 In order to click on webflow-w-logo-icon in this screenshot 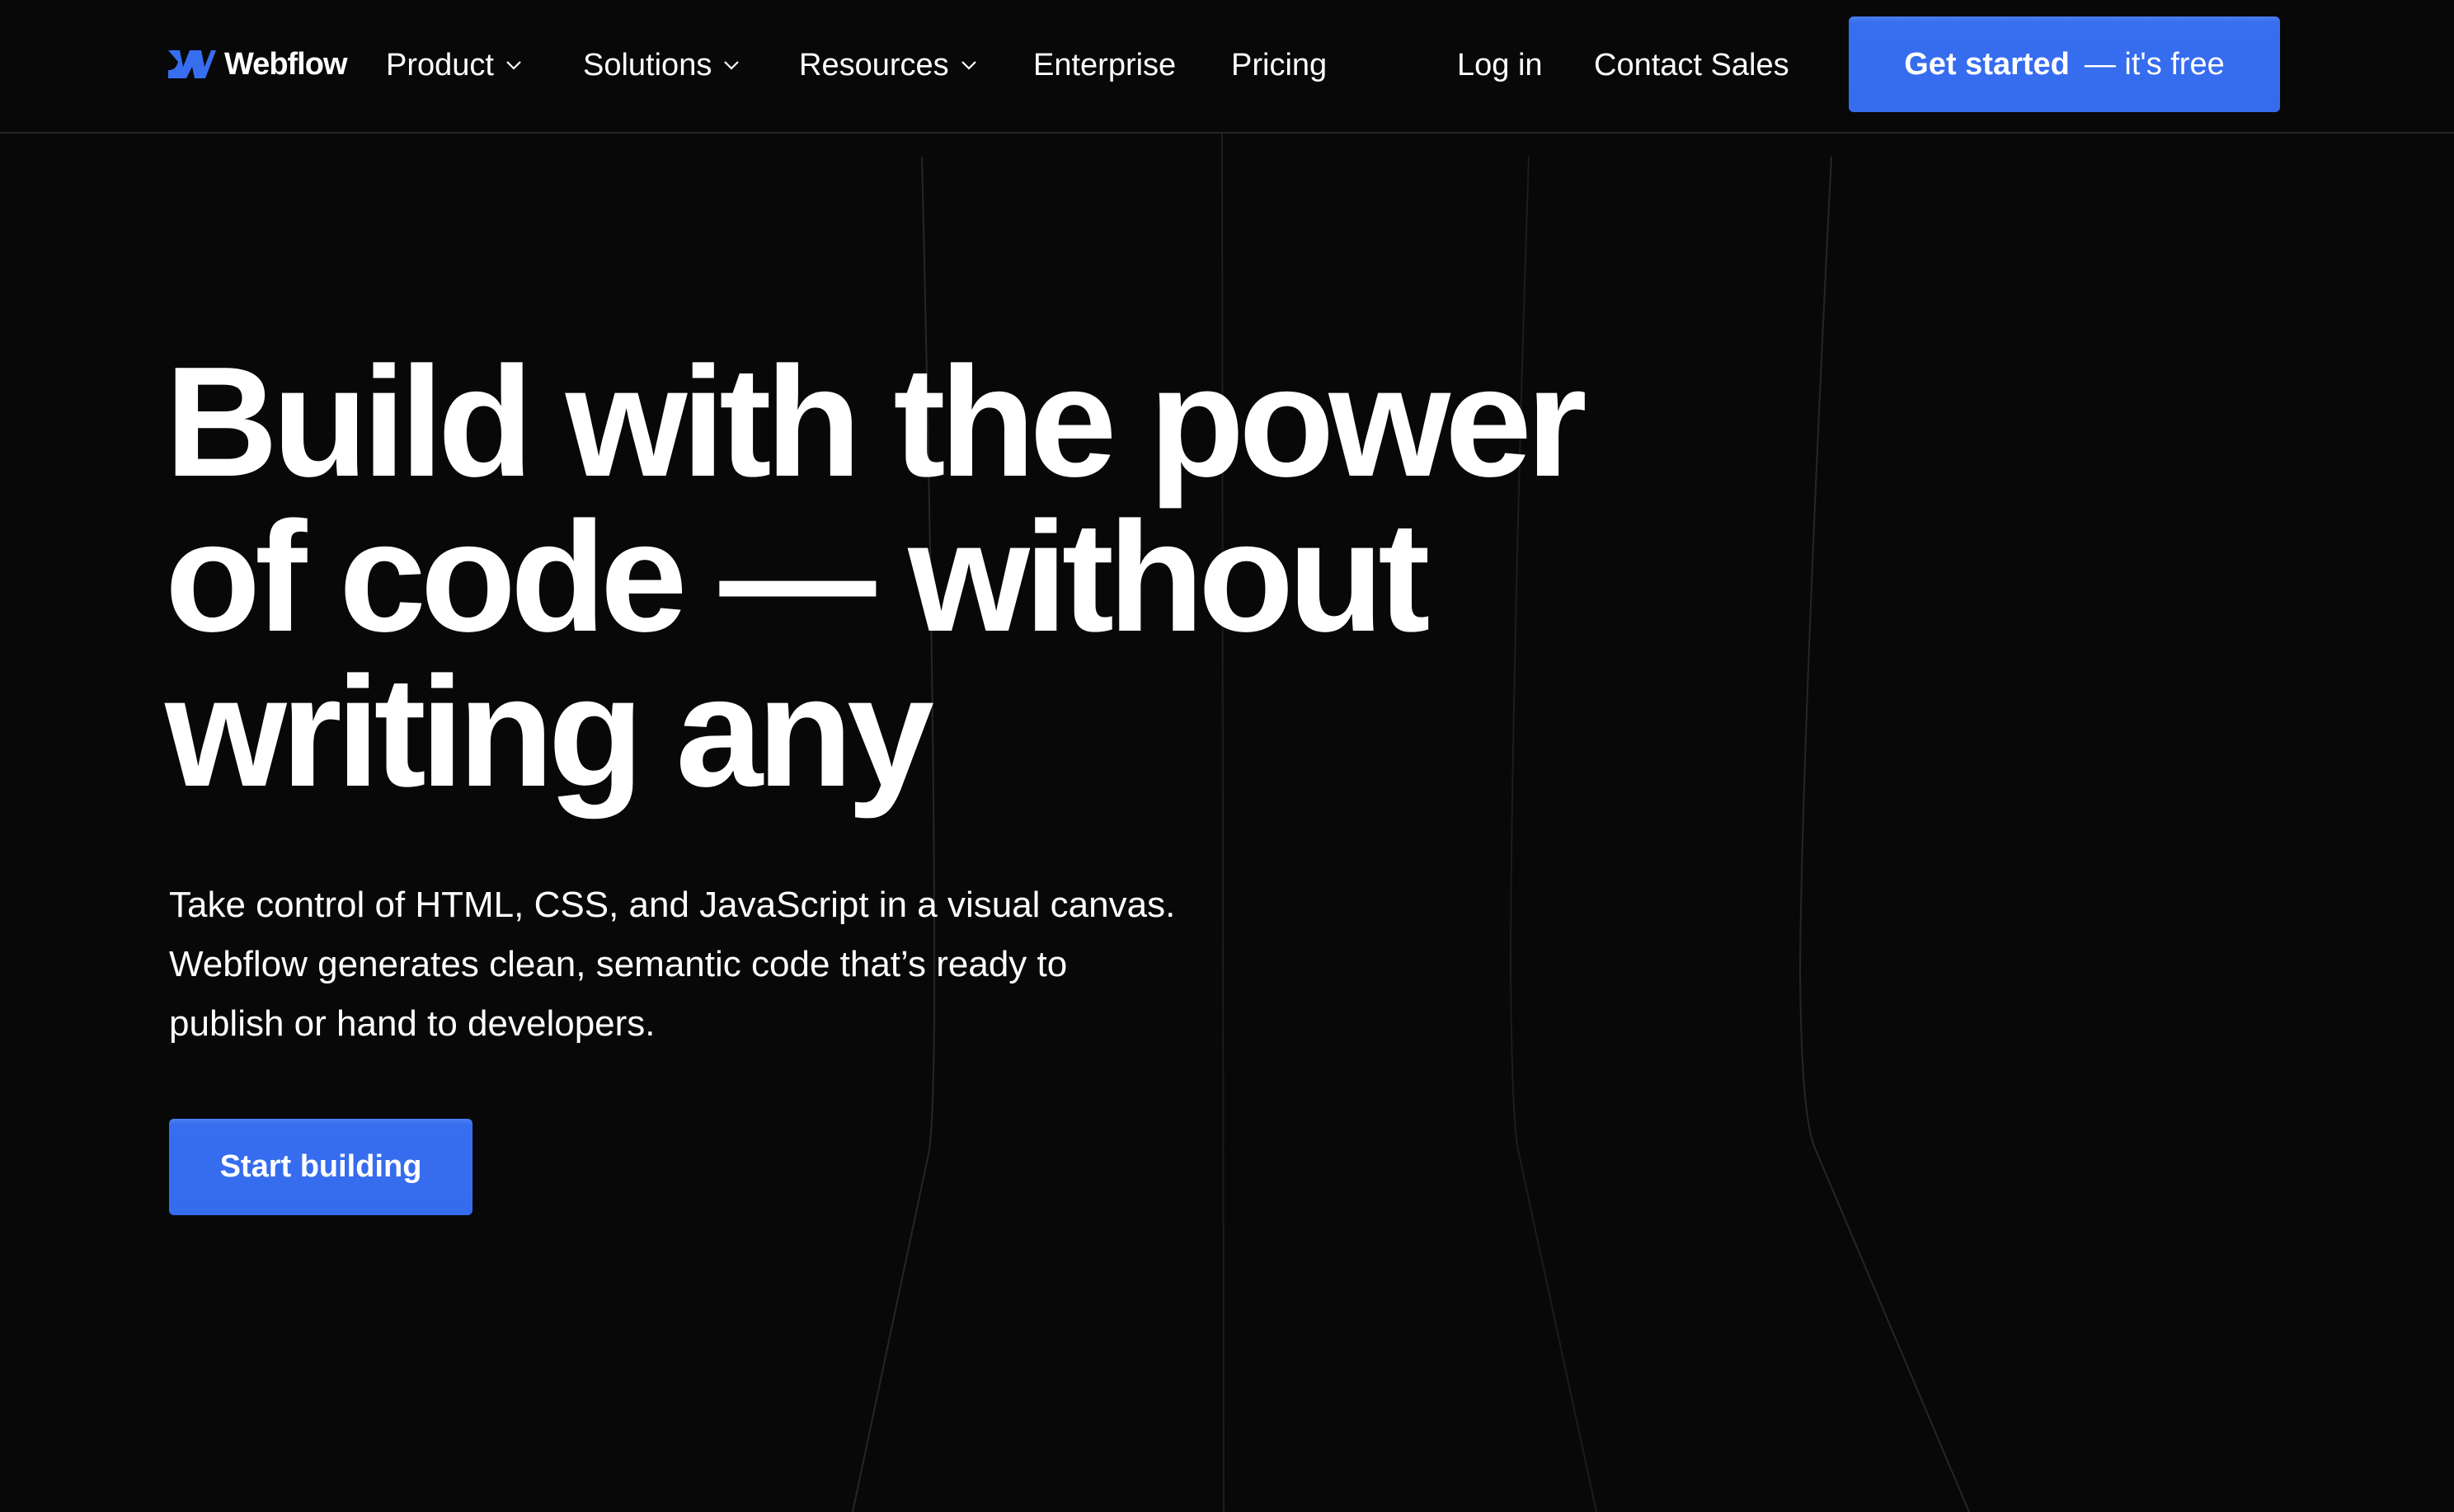, I will do `click(192, 64)`.